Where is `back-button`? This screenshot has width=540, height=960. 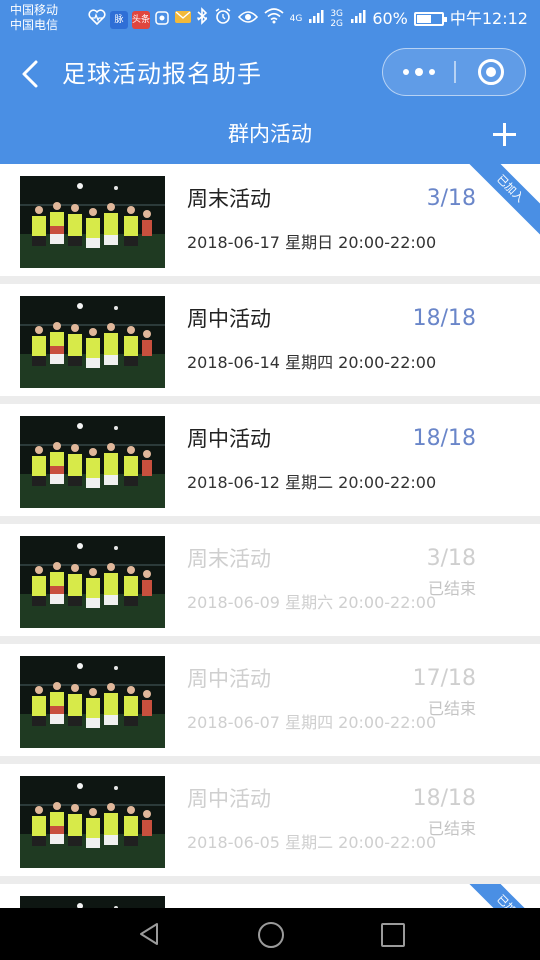
back-button is located at coordinates (31, 74).